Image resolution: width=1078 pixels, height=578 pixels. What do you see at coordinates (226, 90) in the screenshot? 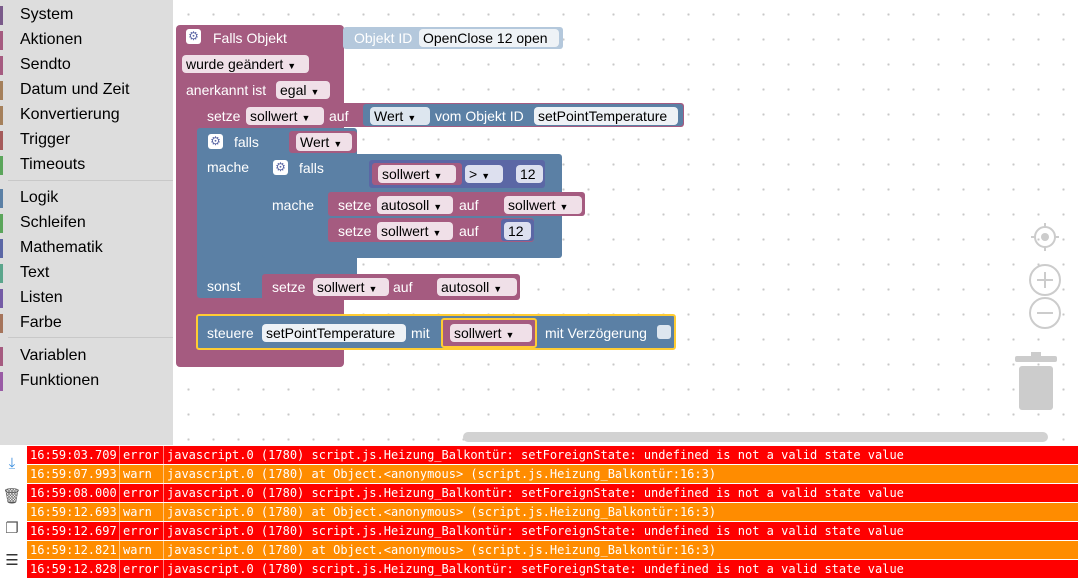
I see `anerkannt-label: anerkannt ist` at bounding box center [226, 90].